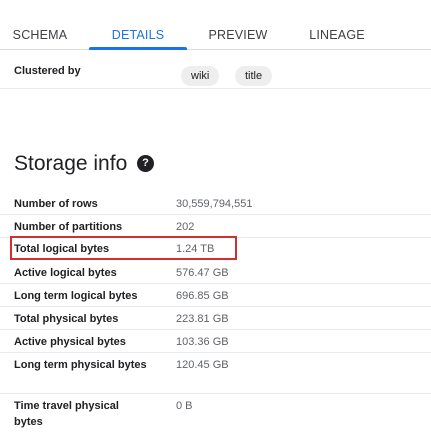 The width and height of the screenshot is (431, 447). What do you see at coordinates (184, 406) in the screenshot?
I see `value-time-travel-physical-bytes: 0 B` at bounding box center [184, 406].